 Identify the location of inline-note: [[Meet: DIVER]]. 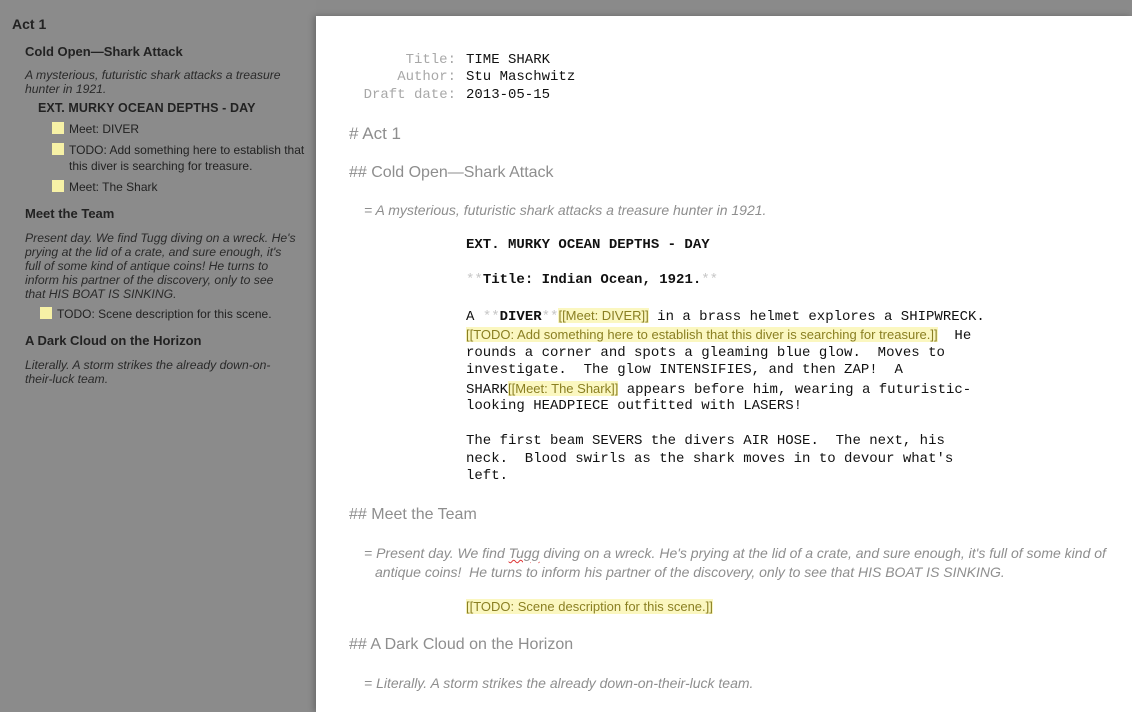
(603, 315).